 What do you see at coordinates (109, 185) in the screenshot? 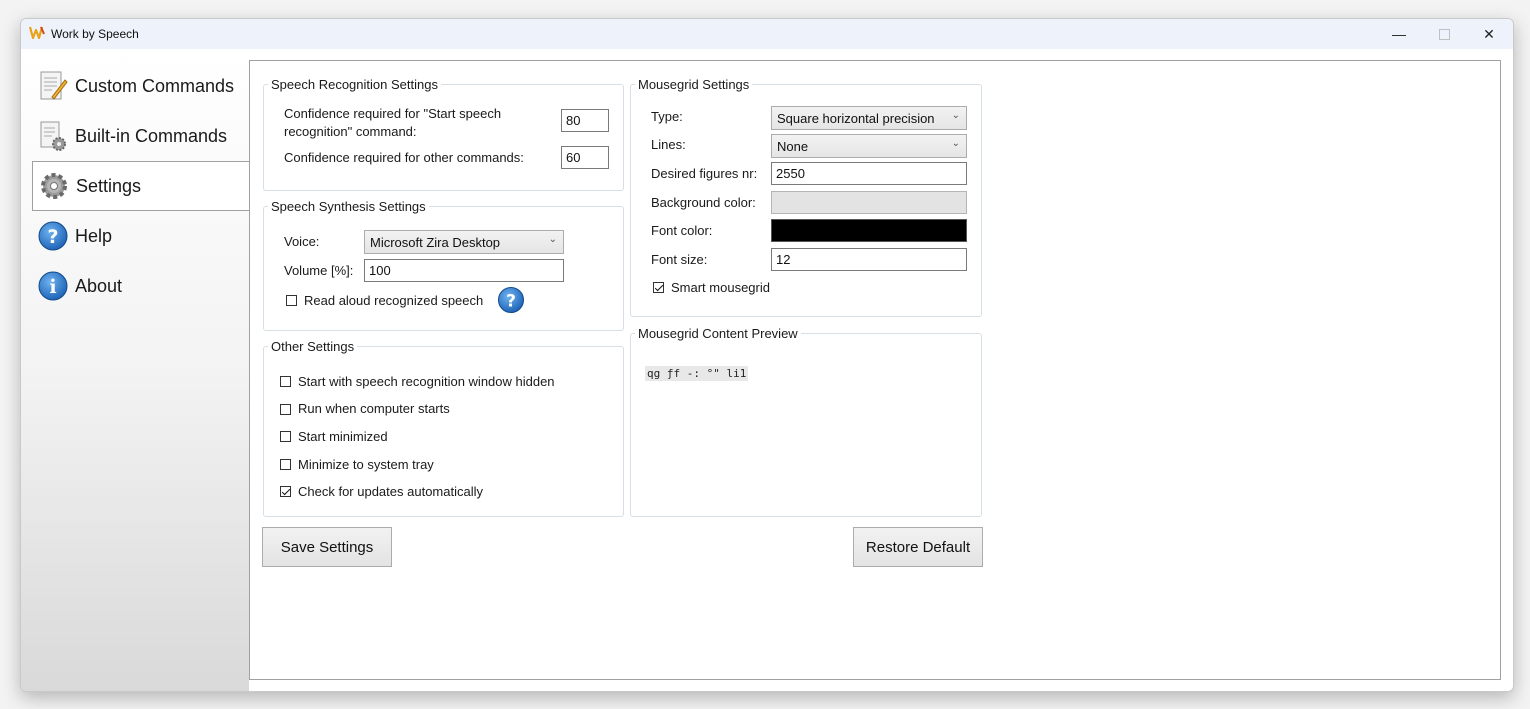
I see `sidebar-item-label: Settings` at bounding box center [109, 185].